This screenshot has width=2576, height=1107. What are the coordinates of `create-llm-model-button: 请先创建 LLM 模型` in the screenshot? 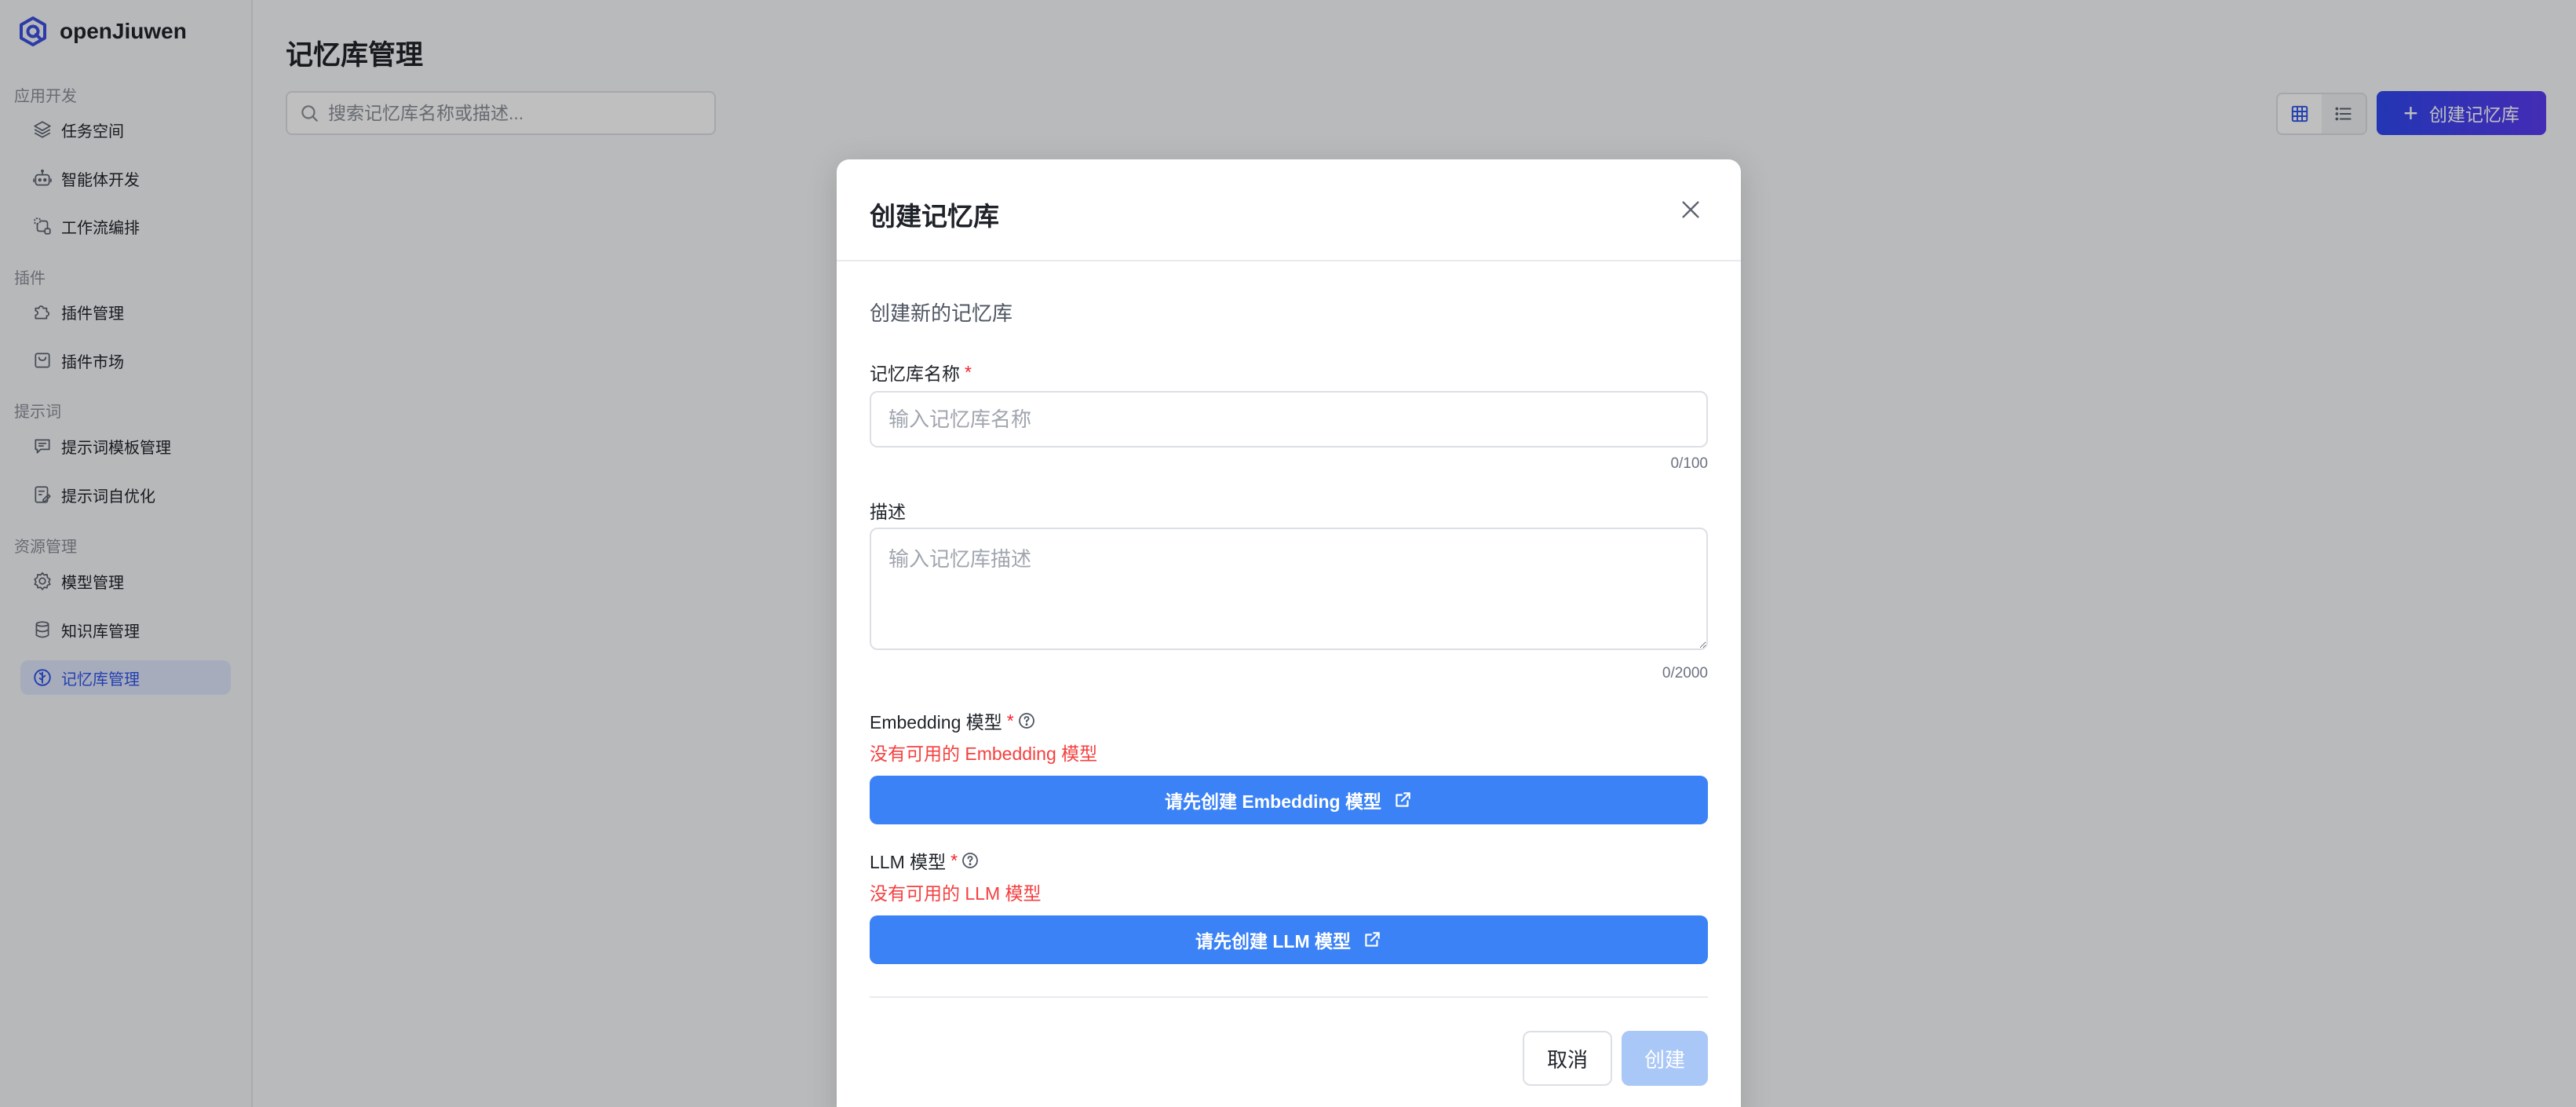 It's located at (1289, 939).